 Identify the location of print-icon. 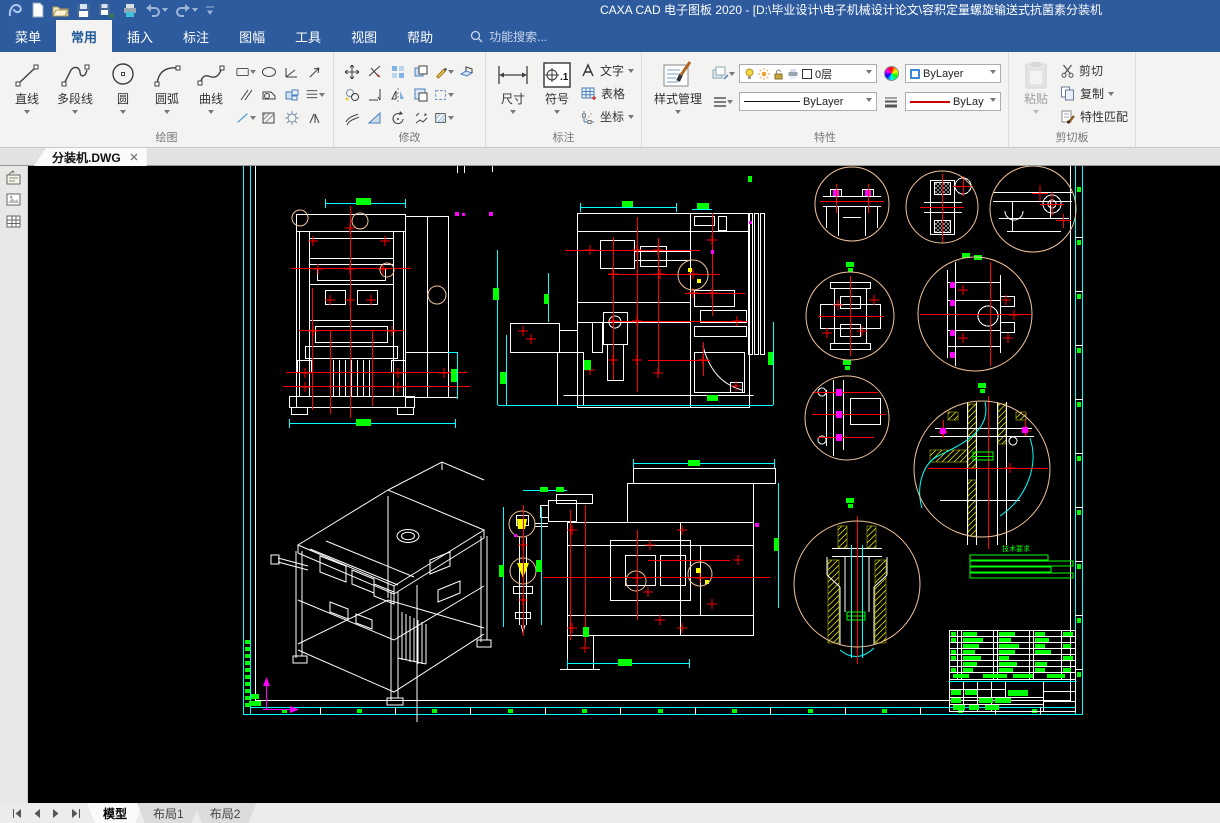
(130, 10).